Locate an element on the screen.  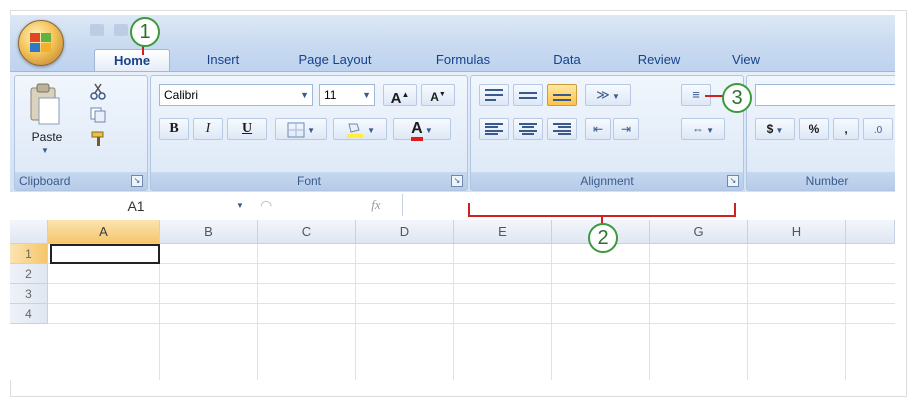
font-name-dropdown-icon: ▼ is located at coordinates (304, 95).